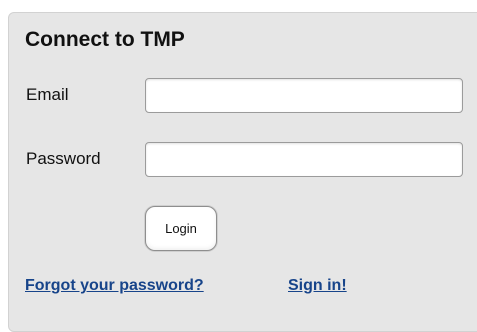  I want to click on password-field, so click(304, 159).